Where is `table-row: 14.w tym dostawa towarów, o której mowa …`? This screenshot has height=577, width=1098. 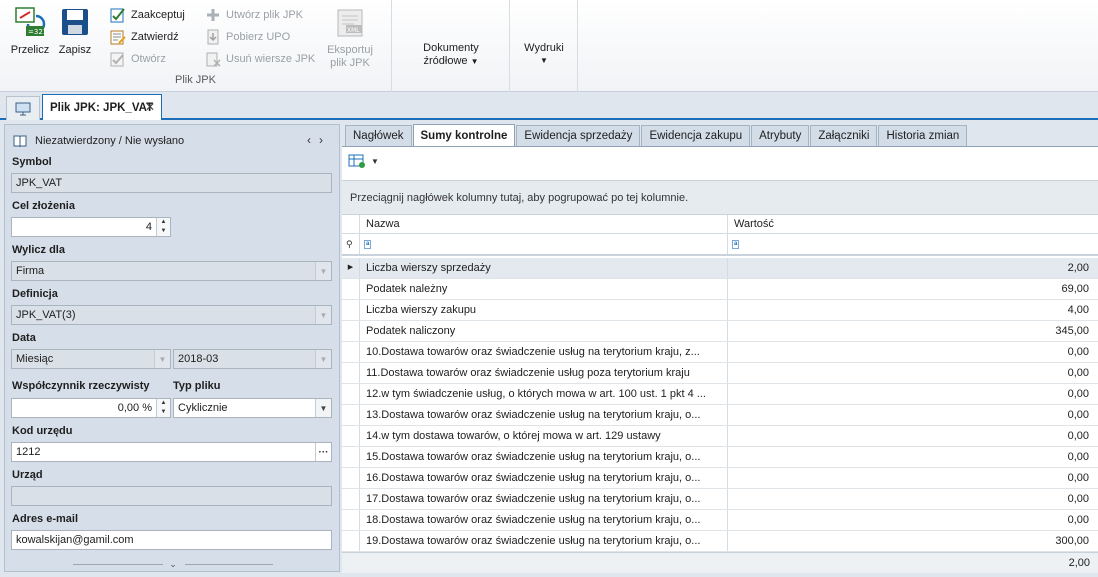 table-row: 14.w tym dostawa towarów, o której mowa … is located at coordinates (720, 436).